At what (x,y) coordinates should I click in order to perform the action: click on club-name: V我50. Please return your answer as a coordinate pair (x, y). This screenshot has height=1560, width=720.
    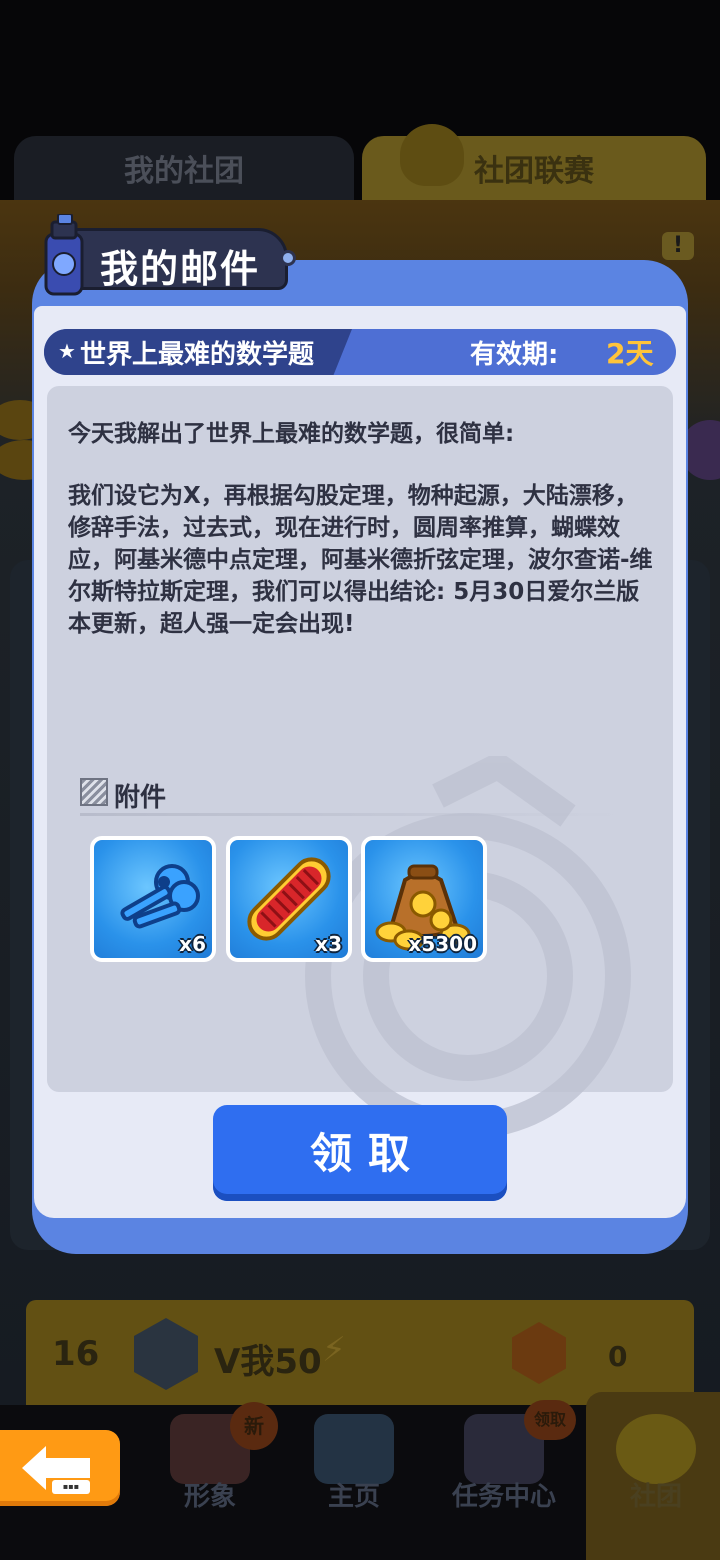
    Looking at the image, I should click on (268, 1362).